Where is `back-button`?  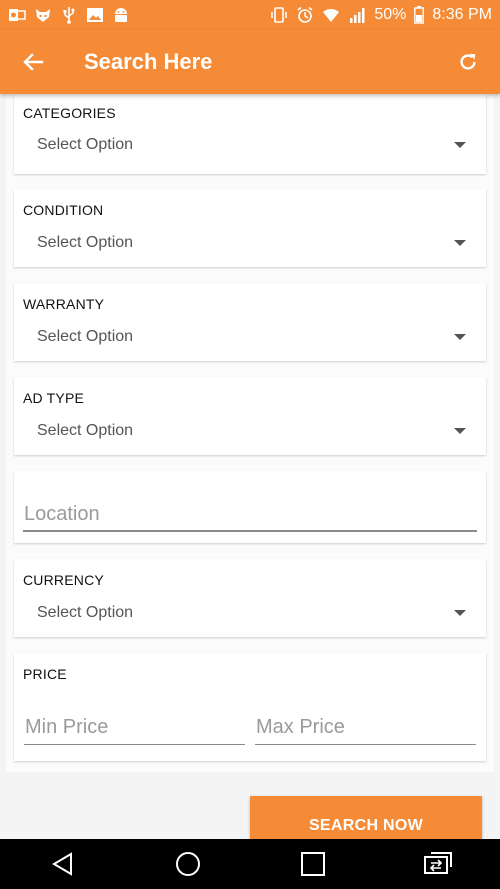 back-button is located at coordinates (33, 62).